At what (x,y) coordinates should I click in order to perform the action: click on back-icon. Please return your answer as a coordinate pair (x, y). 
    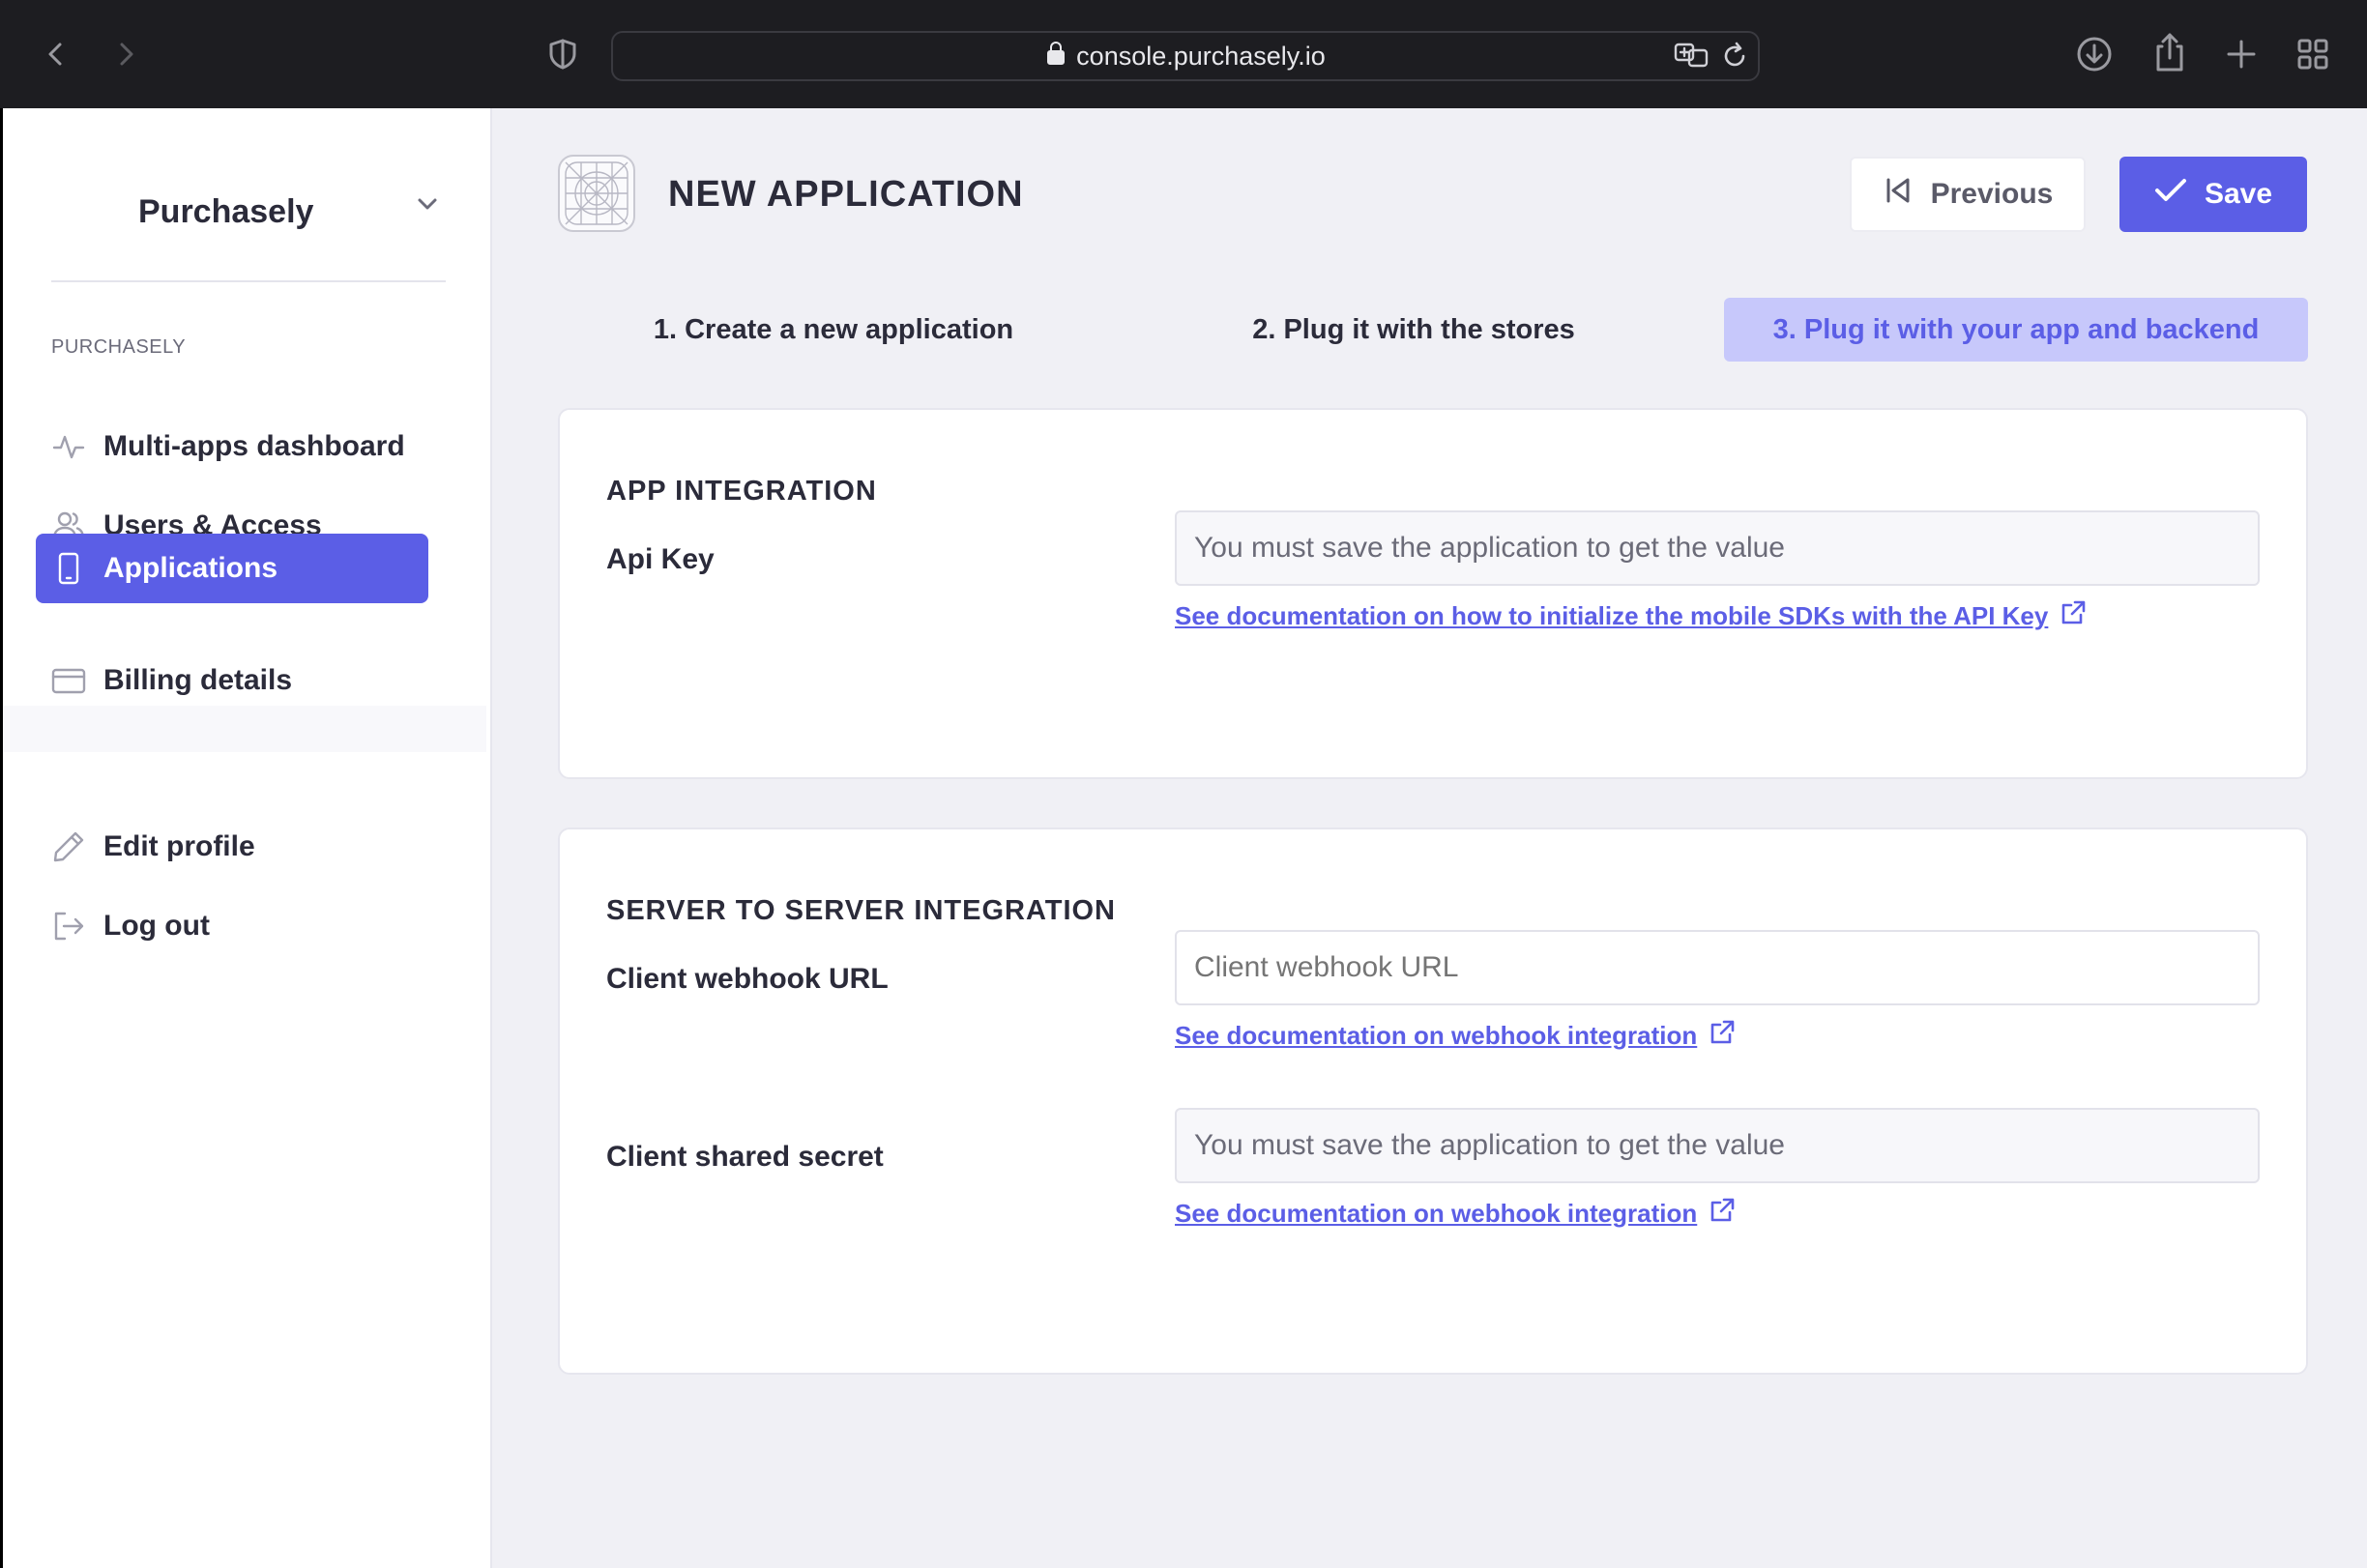
    Looking at the image, I should click on (56, 54).